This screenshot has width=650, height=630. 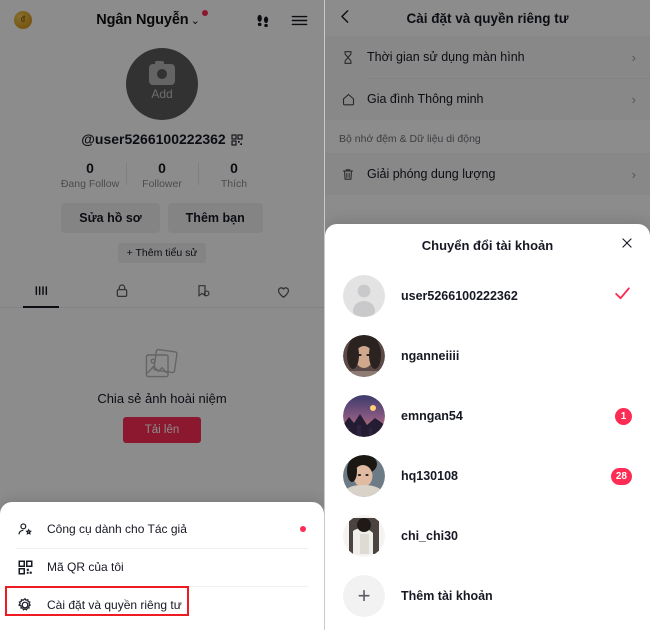 What do you see at coordinates (195, 20) in the screenshot?
I see `chevron-down-icon: ⌄` at bounding box center [195, 20].